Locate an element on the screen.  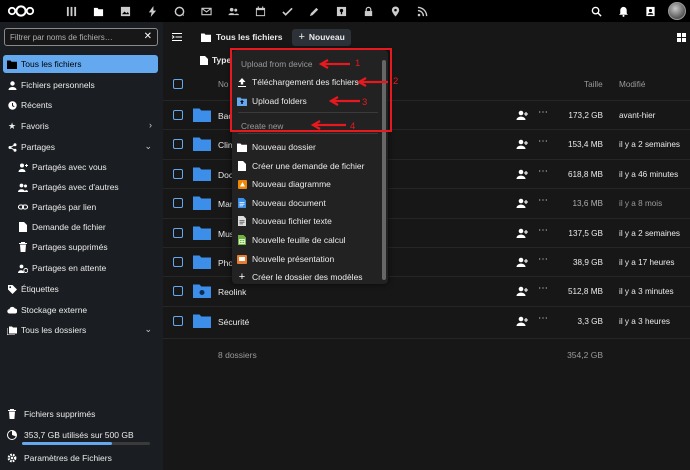
annotation-label-3: 3 is located at coordinates (365, 102).